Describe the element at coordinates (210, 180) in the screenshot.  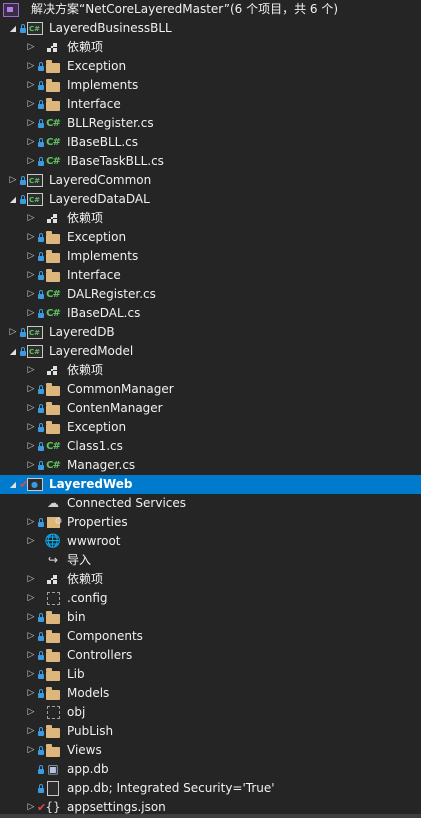
I see `tree-item: LayeredCommon` at that location.